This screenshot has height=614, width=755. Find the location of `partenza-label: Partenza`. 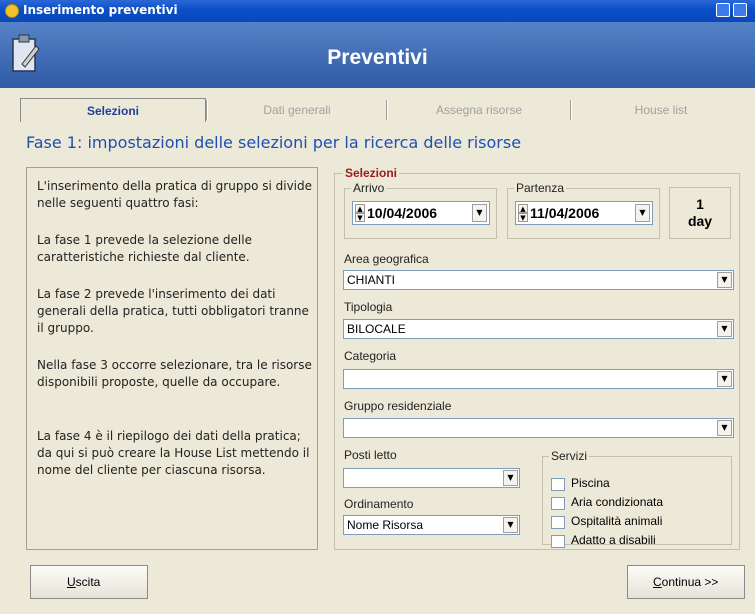

partenza-label: Partenza is located at coordinates (540, 188).